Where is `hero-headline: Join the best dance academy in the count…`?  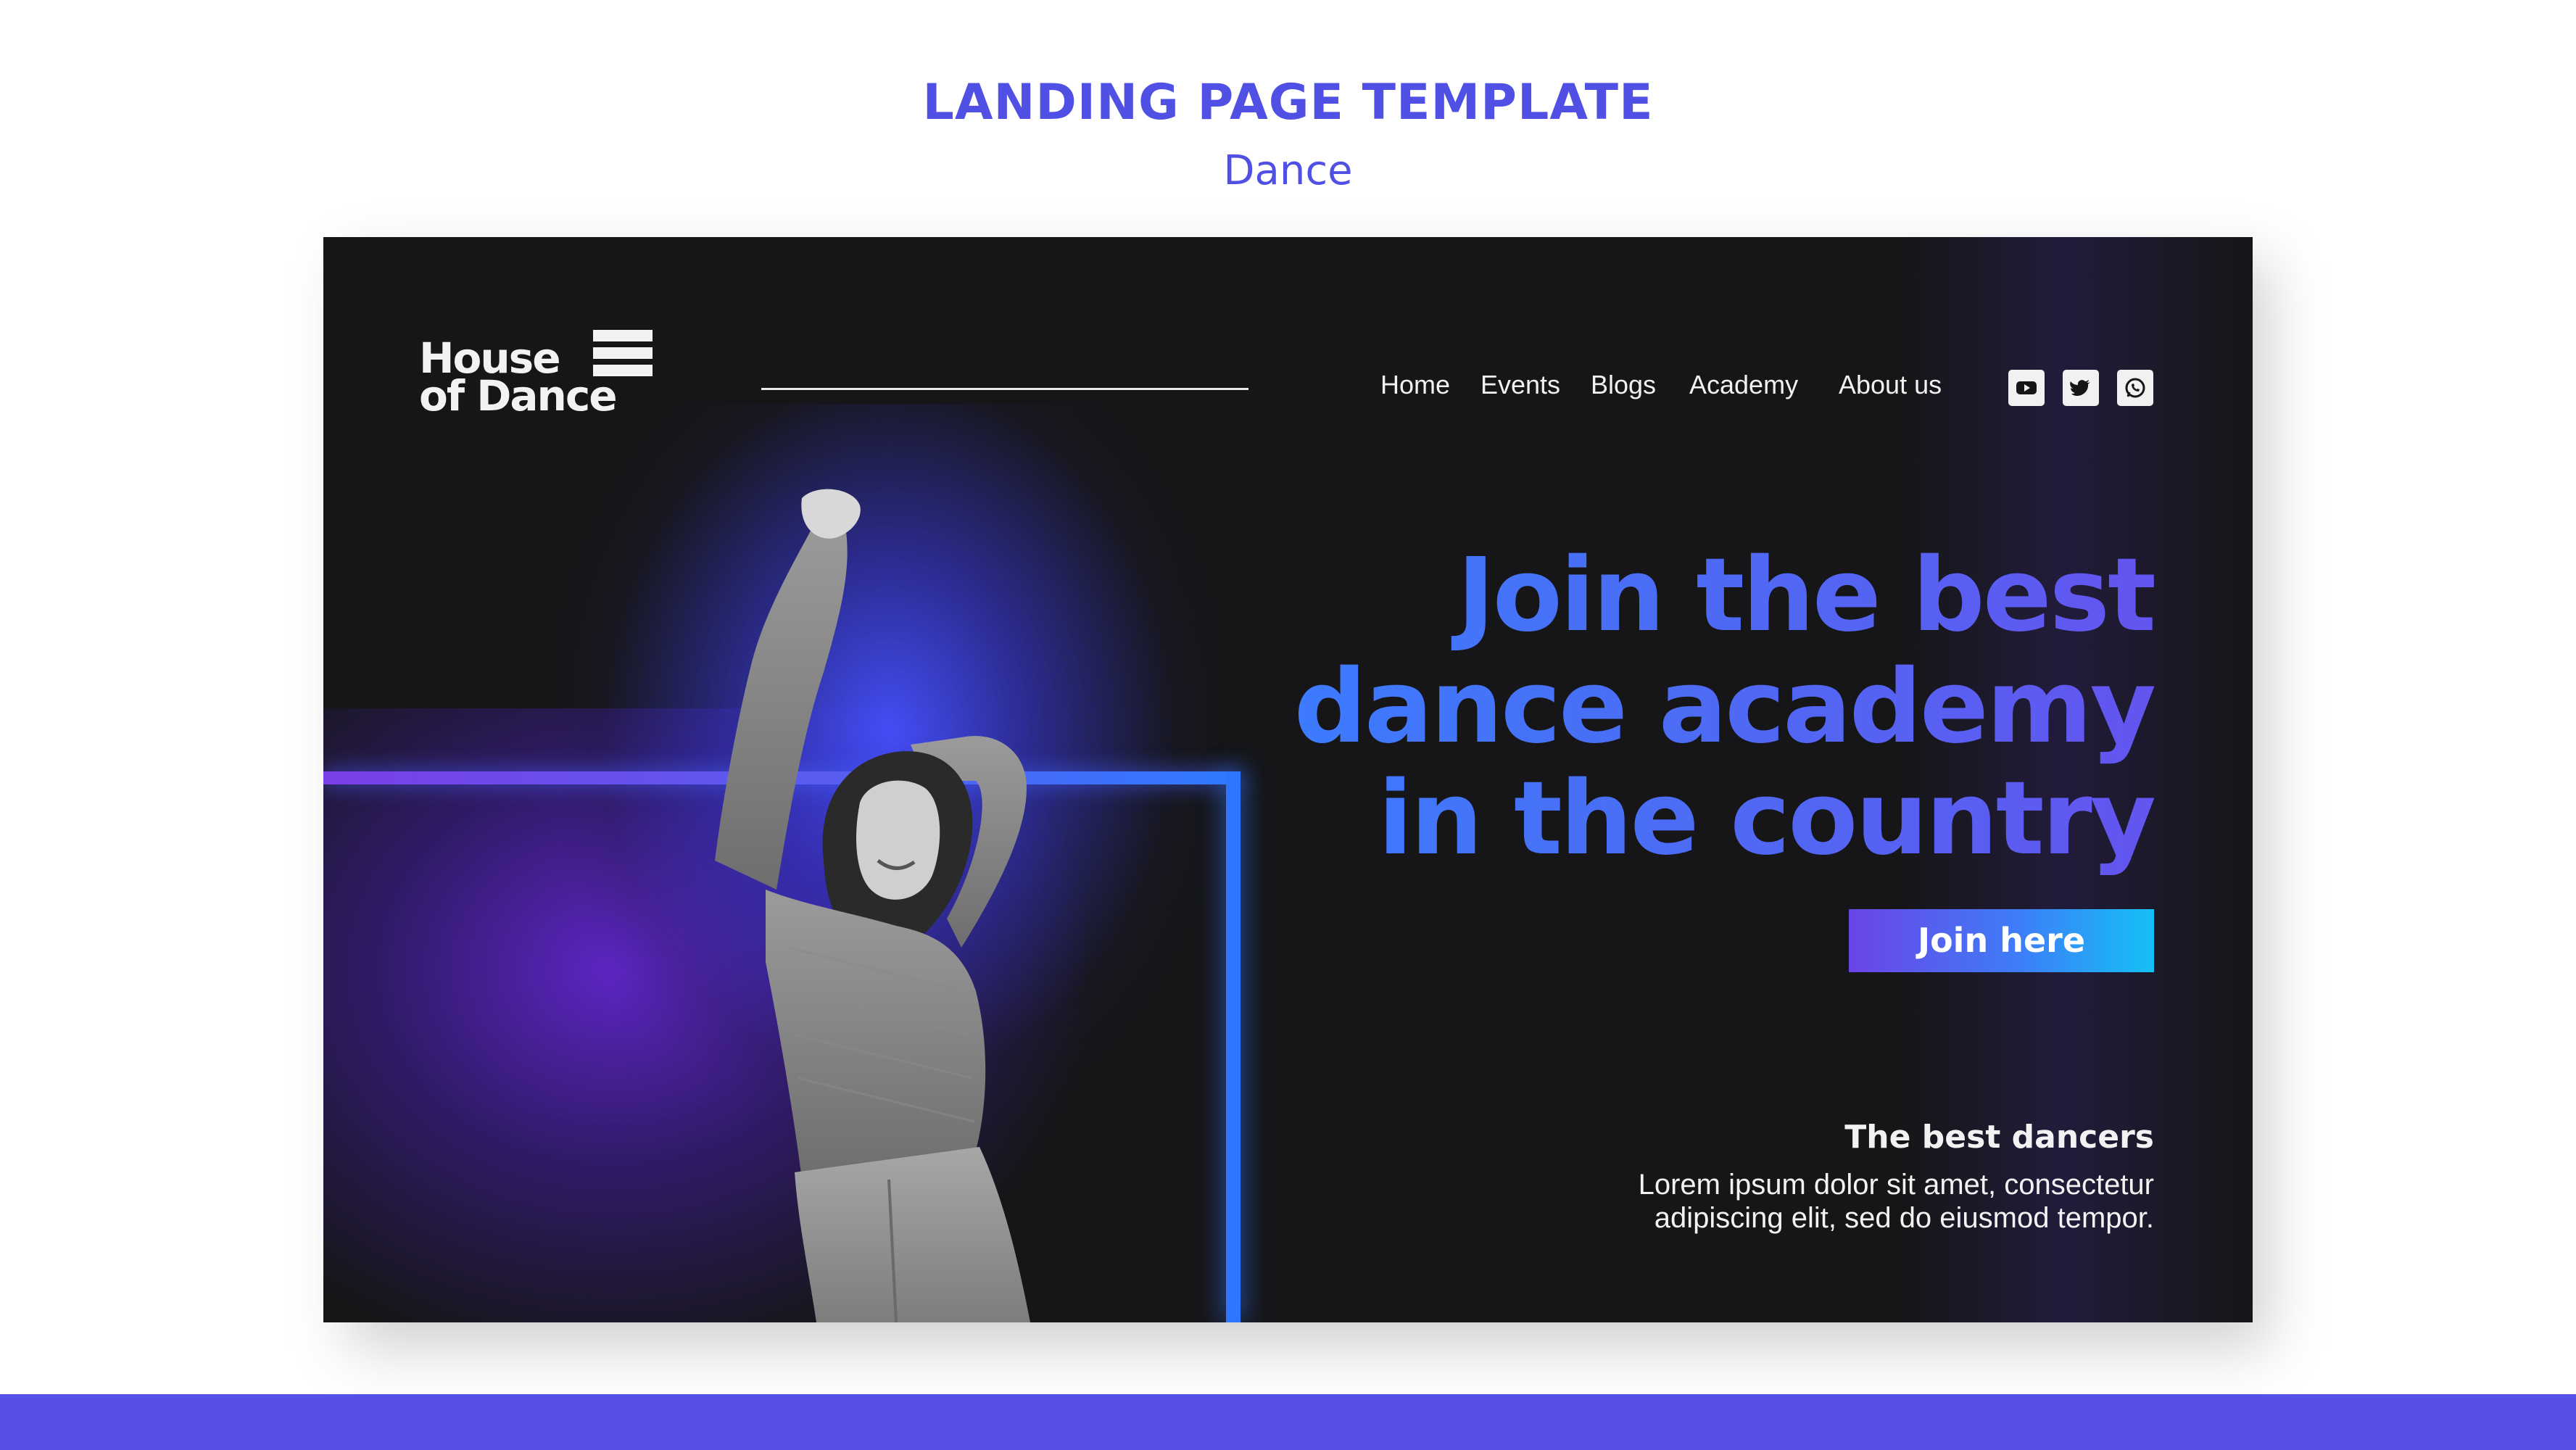
hero-headline: Join the best dance academy in the count… is located at coordinates (1724, 707).